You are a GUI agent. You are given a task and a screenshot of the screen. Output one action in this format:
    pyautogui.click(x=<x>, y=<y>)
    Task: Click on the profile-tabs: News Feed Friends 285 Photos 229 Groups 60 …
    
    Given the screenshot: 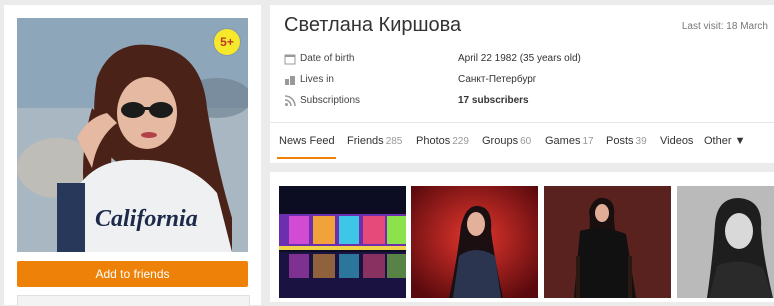 What is the action you would take?
    pyautogui.click(x=522, y=142)
    